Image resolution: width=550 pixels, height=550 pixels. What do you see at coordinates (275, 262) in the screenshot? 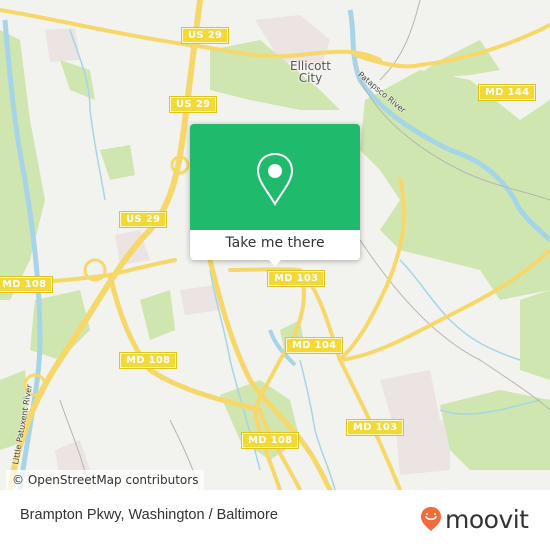
I see `popup-pointer` at bounding box center [275, 262].